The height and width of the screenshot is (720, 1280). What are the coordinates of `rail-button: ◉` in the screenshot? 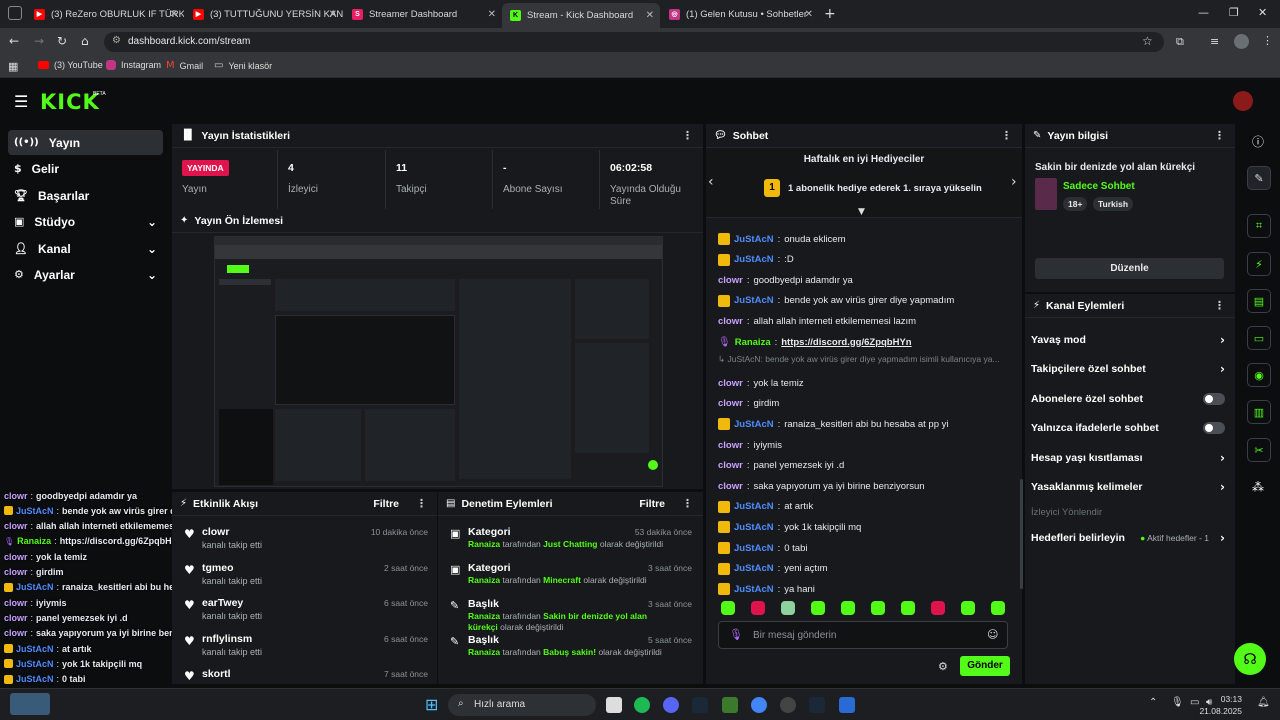 It's located at (1259, 375).